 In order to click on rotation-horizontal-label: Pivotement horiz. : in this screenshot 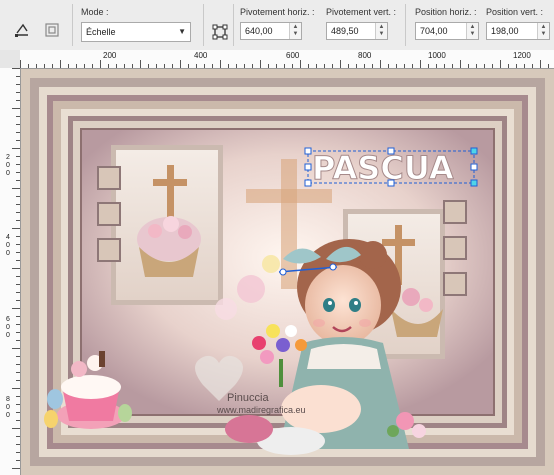, I will do `click(277, 12)`.